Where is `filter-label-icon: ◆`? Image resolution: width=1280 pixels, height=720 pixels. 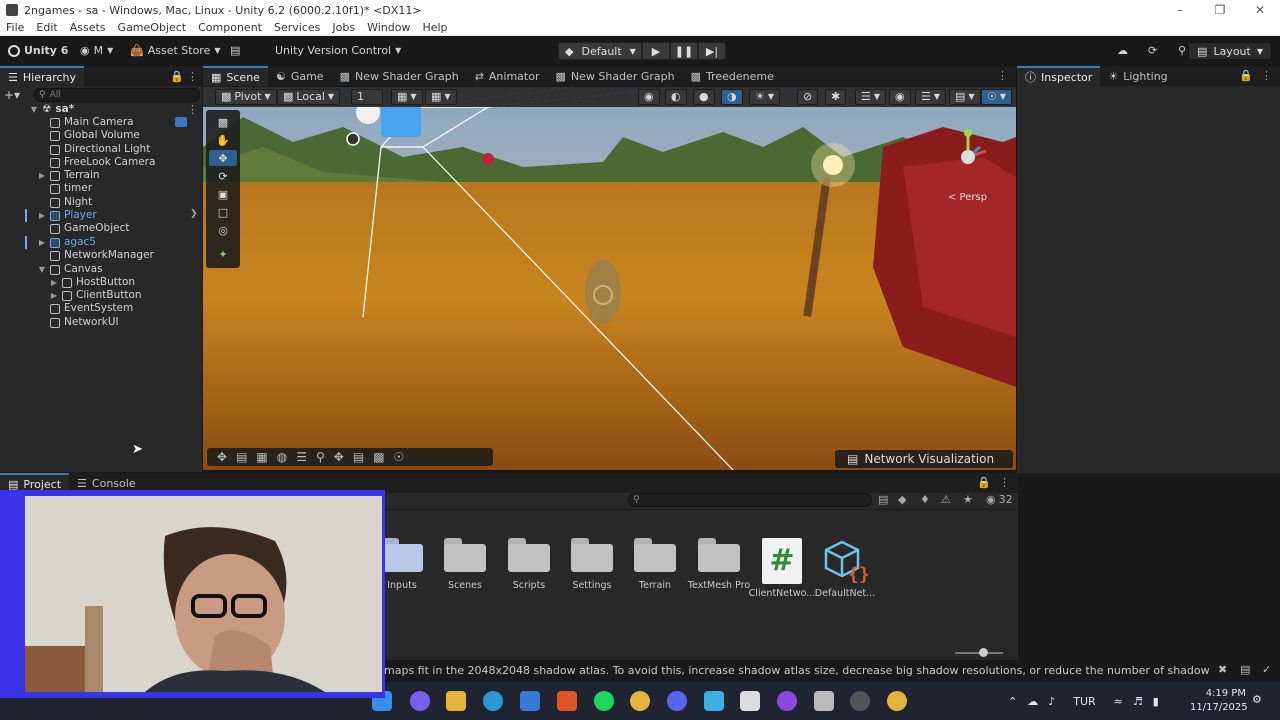
filter-label-icon: ◆ is located at coordinates (902, 499).